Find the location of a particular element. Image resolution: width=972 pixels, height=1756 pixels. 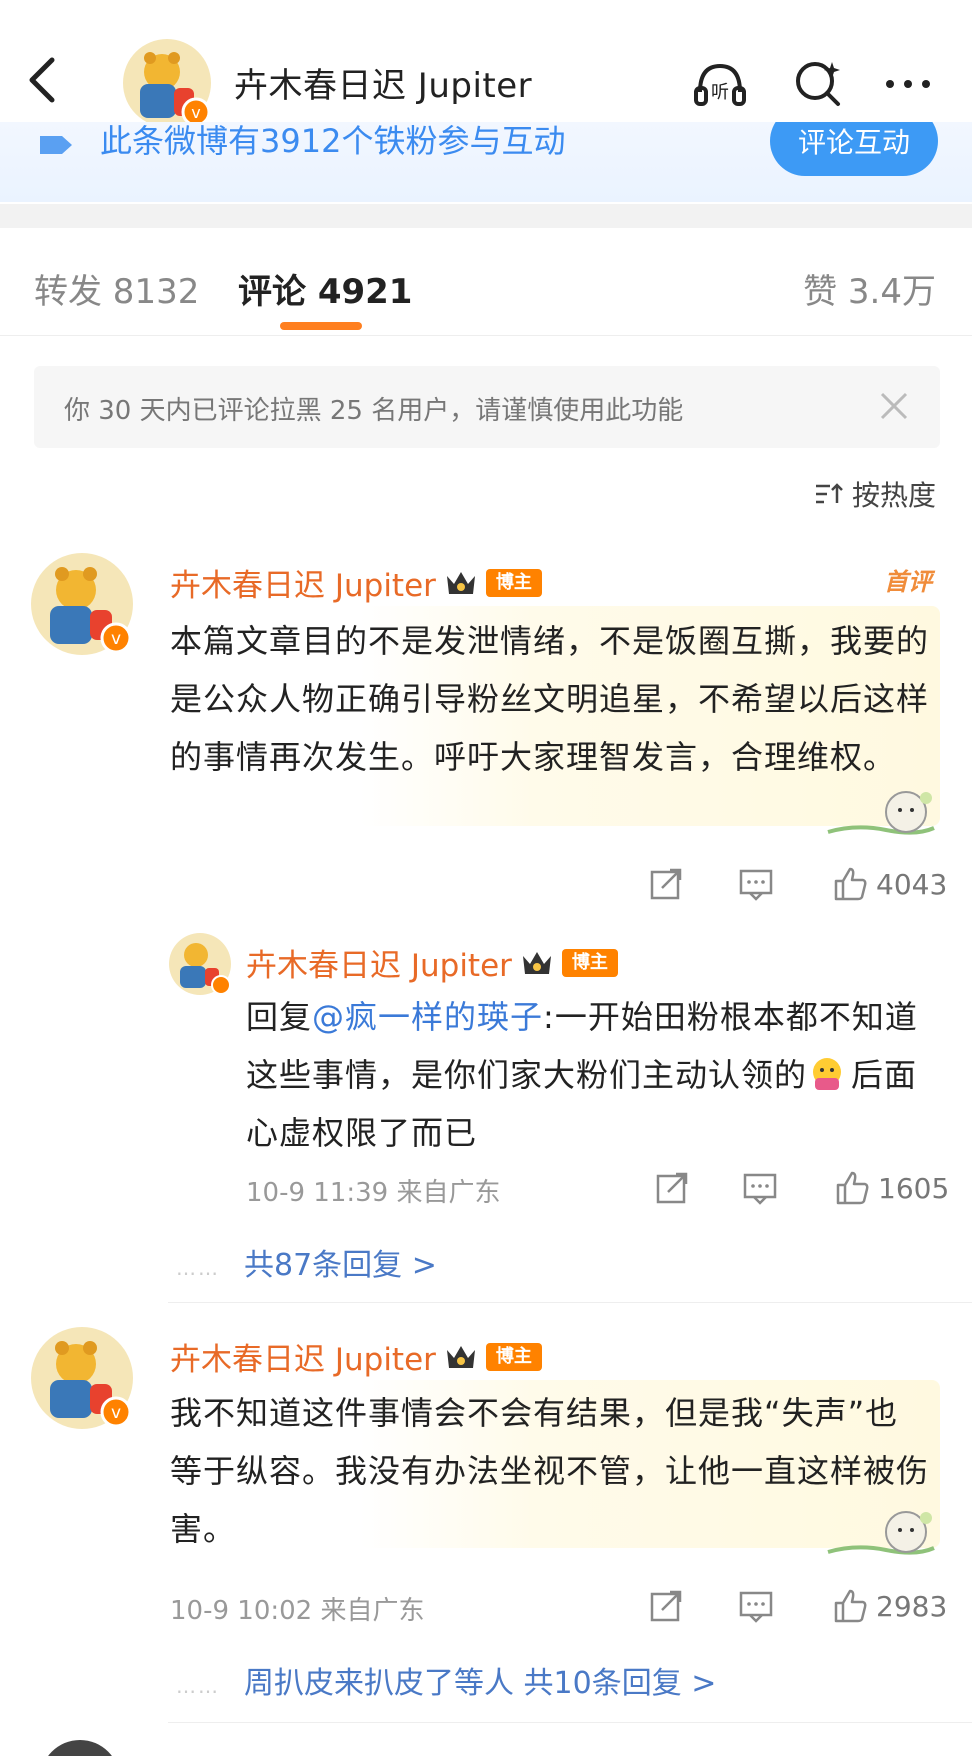

block-notice: 你 30 天内已评论拉黑 25 名用户，请谨慎使用此功能 is located at coordinates (487, 407).